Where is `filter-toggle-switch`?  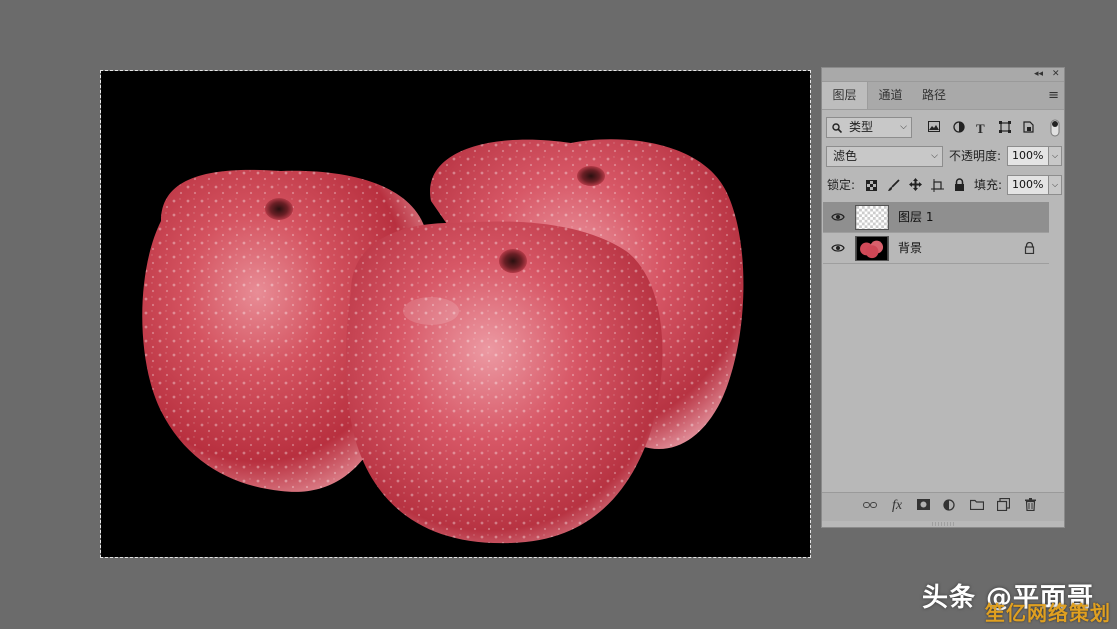
filter-toggle-switch is located at coordinates (1055, 128).